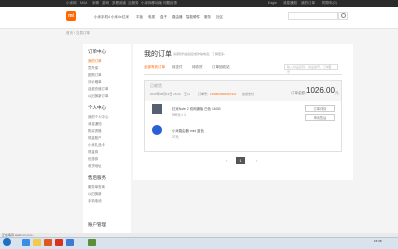 This screenshot has width=398, height=249. Describe the element at coordinates (179, 115) in the screenshot. I see `product-price: 999元 × 1` at that location.